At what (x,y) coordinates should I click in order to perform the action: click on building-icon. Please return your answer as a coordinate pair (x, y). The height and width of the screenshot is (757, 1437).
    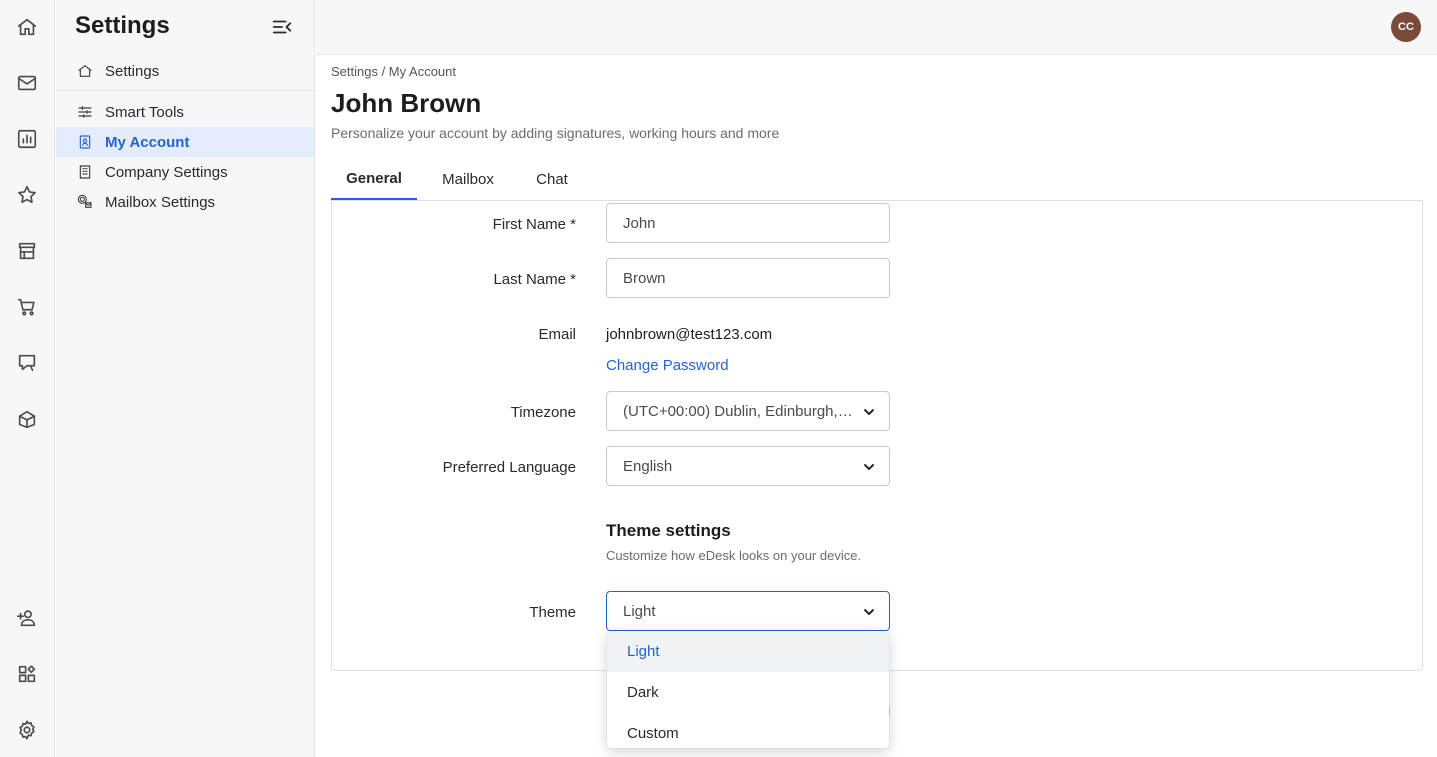
    Looking at the image, I should click on (85, 172).